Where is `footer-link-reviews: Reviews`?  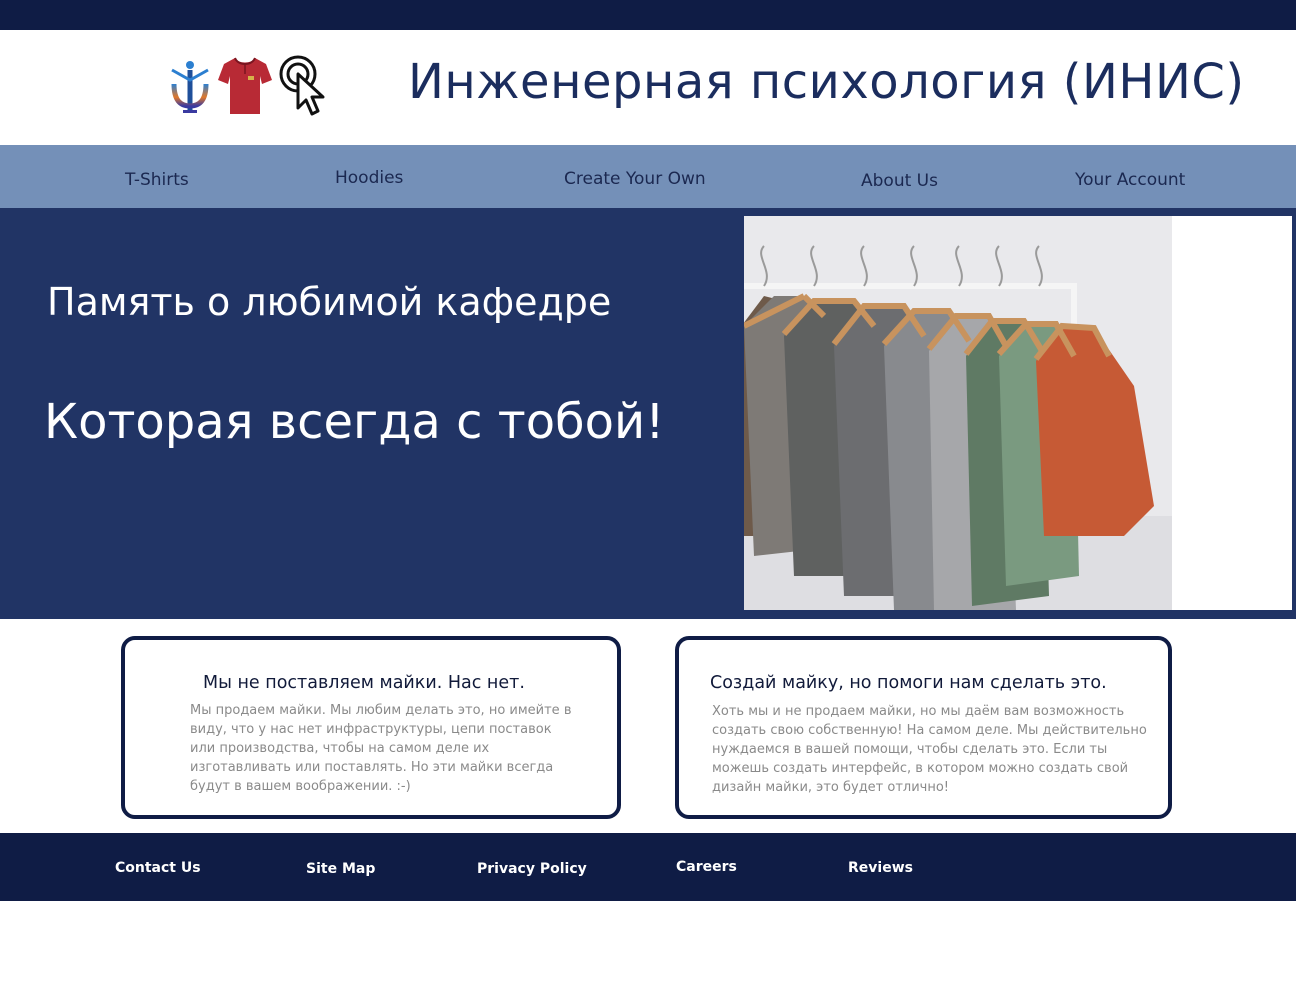 footer-link-reviews: Reviews is located at coordinates (880, 868).